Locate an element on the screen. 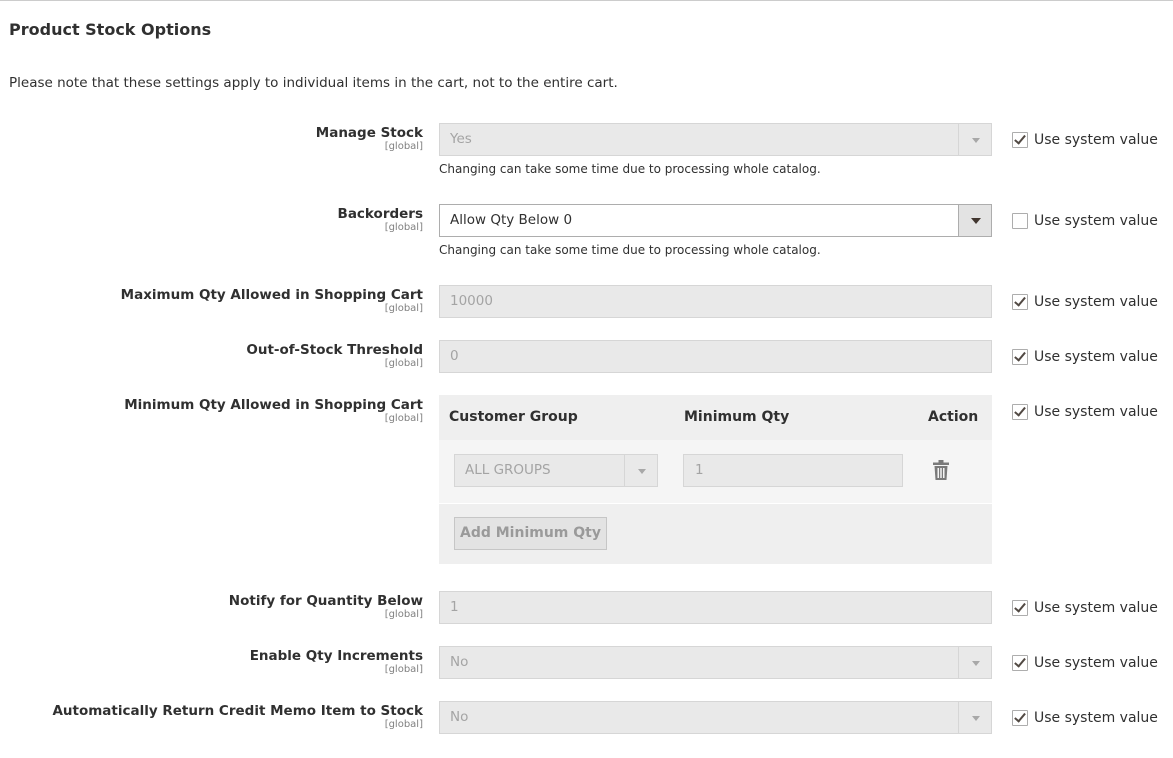 This screenshot has height=758, width=1173. notify-qty-use-system-value: Use system value is located at coordinates (1085, 608).